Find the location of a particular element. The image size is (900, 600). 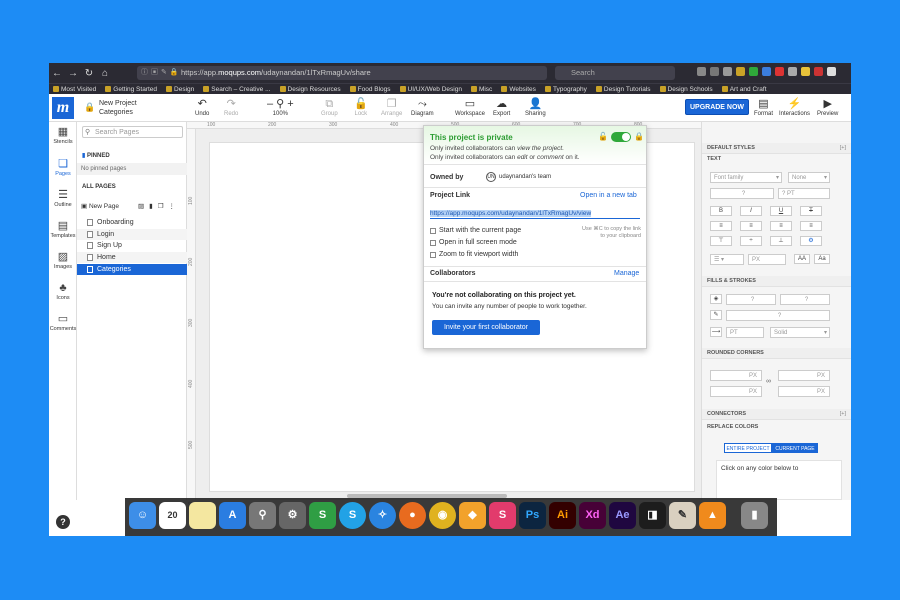

app-icon: ✎ is located at coordinates (682, 515).